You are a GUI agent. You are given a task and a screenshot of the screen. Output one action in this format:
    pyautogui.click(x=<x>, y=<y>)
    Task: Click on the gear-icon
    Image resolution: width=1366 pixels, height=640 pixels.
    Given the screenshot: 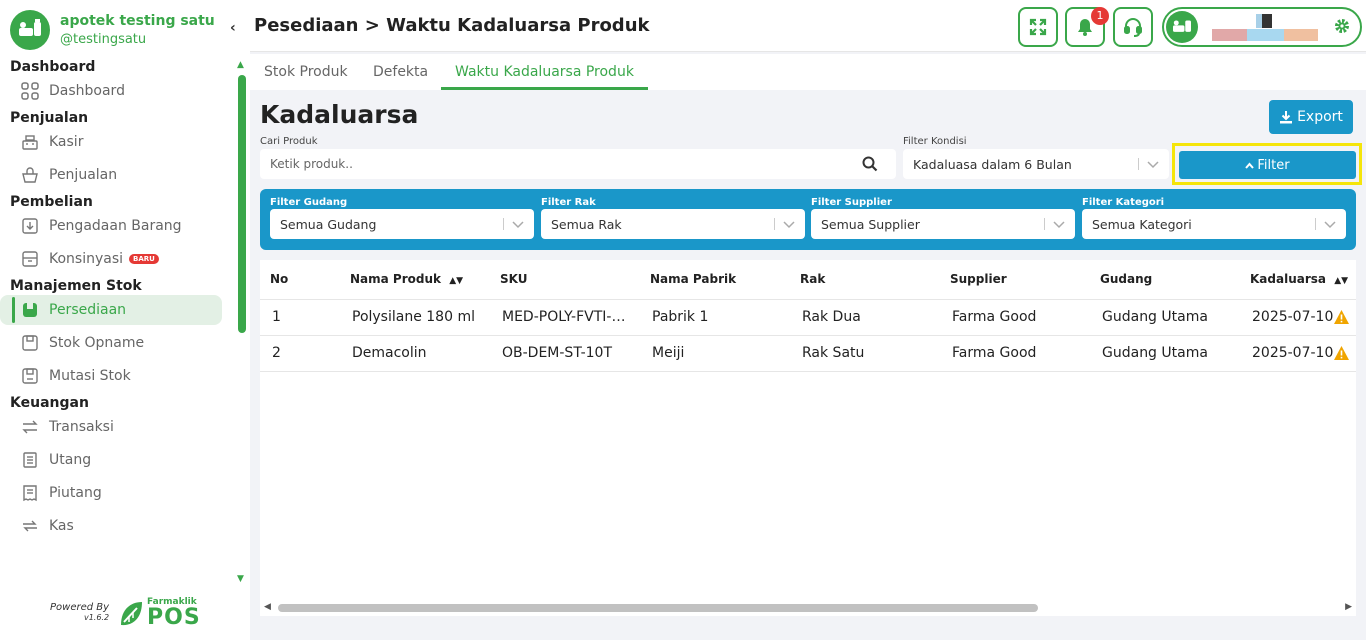 What is the action you would take?
    pyautogui.click(x=1342, y=26)
    